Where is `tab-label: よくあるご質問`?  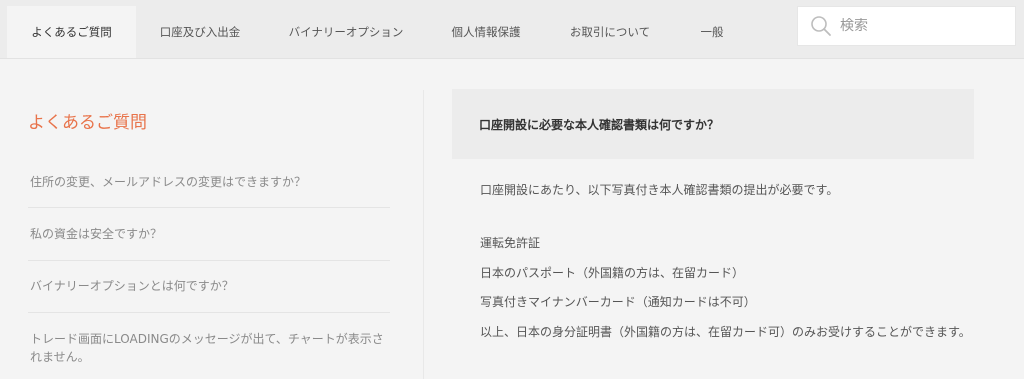
tab-label: よくあるご質問 is located at coordinates (71, 32).